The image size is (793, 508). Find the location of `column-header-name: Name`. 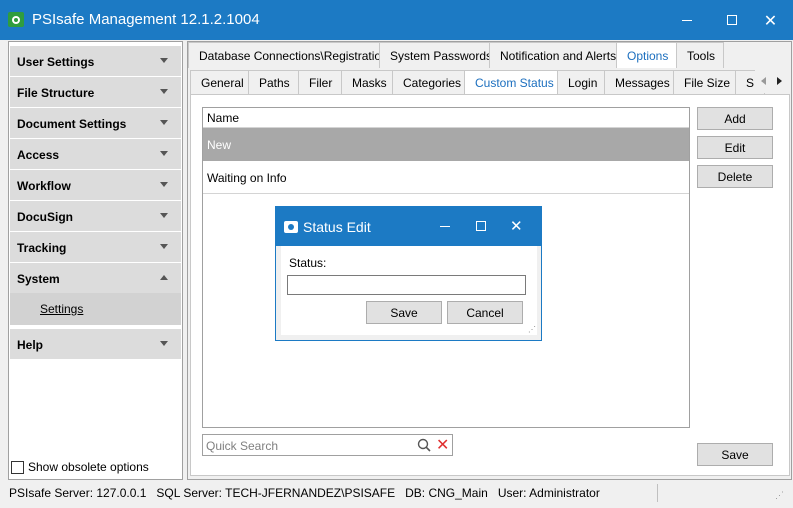

column-header-name: Name is located at coordinates (446, 118).